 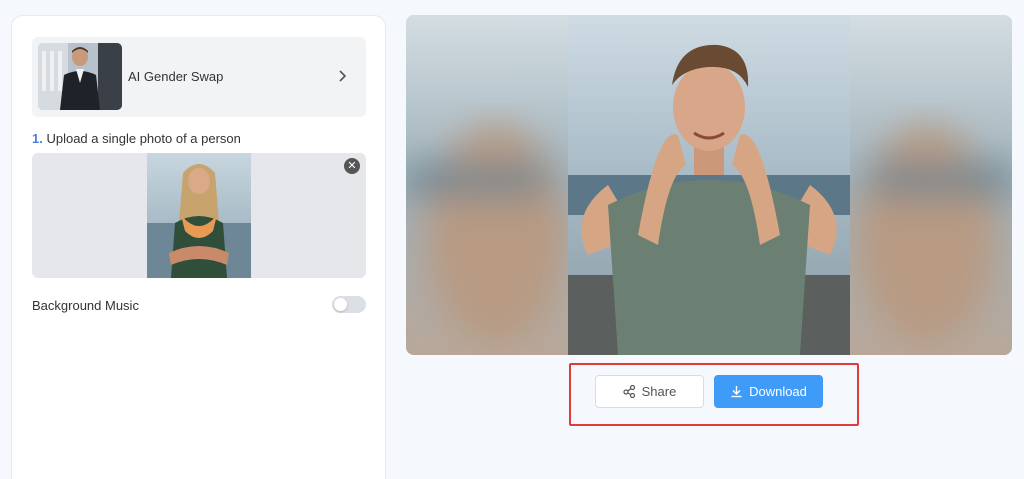 I want to click on step-number: 1., so click(x=37, y=138).